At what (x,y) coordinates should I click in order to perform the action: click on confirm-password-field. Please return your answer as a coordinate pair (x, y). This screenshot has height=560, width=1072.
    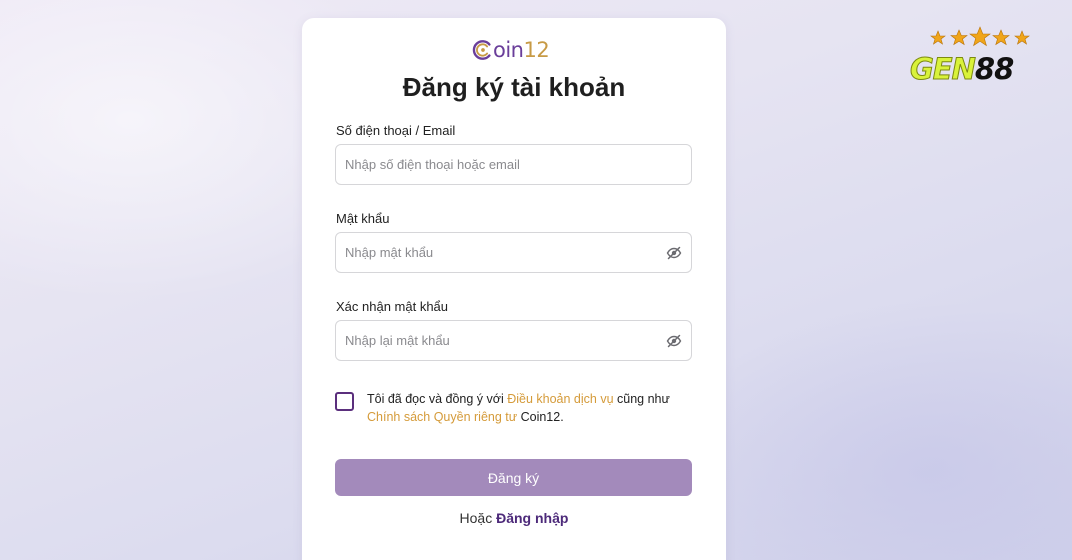
    Looking at the image, I should click on (513, 340).